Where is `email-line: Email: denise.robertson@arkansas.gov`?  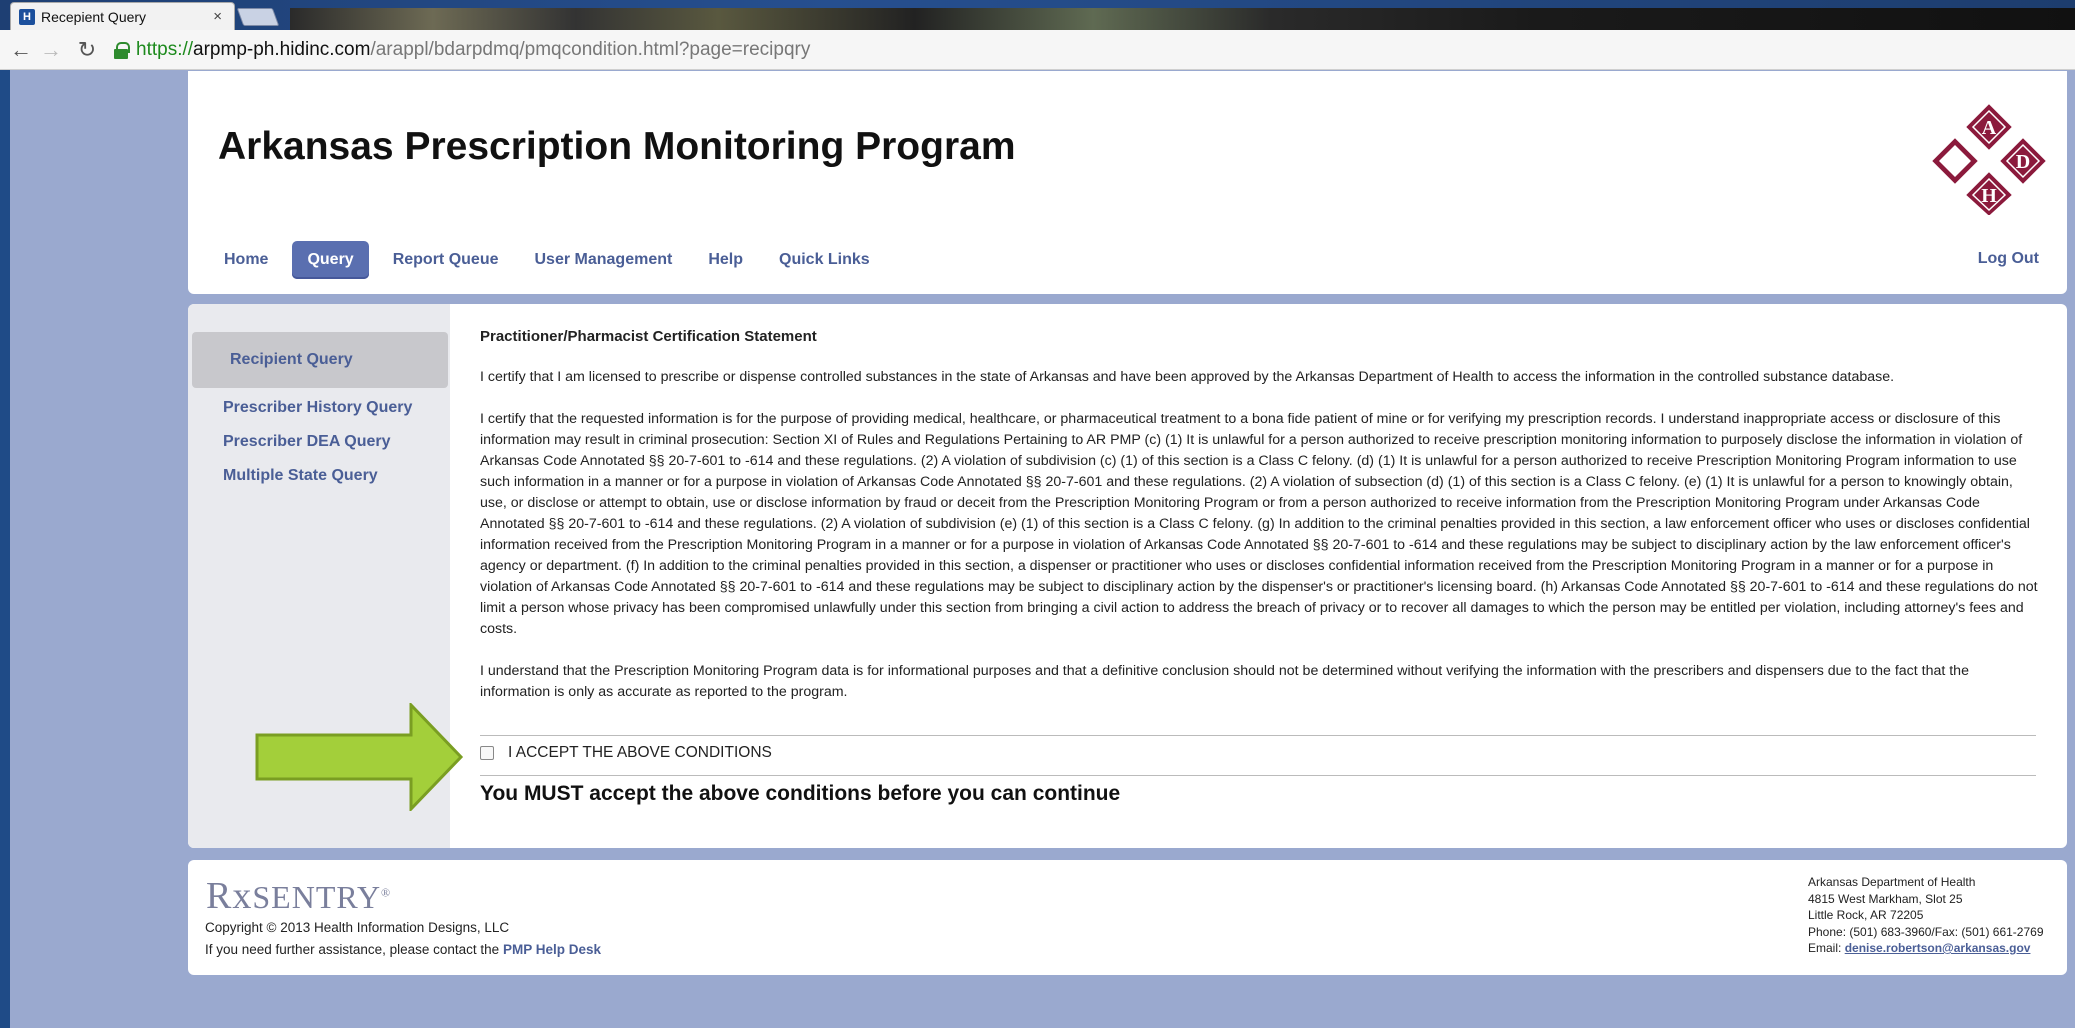
email-line: Email: denise.robertson@arkansas.gov is located at coordinates (1926, 948).